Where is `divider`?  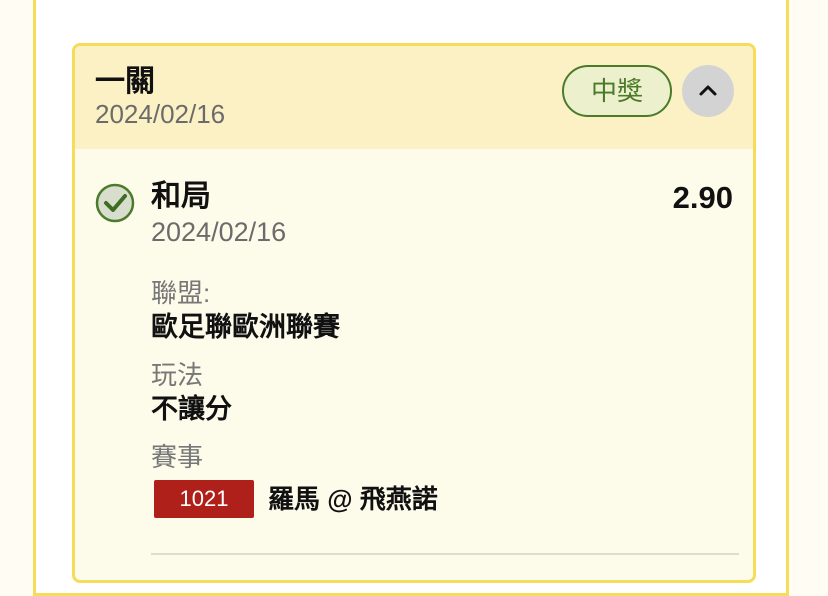
divider is located at coordinates (445, 554).